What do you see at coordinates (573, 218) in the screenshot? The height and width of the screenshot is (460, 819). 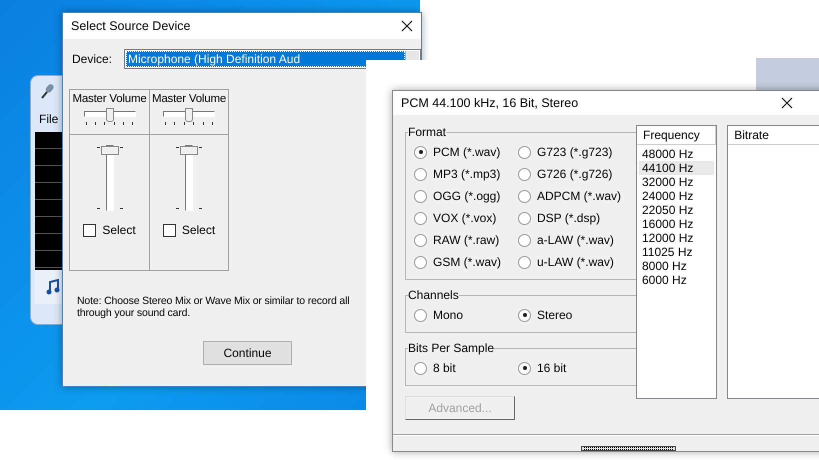 I see `radio-button: DSP (*.dsp)` at bounding box center [573, 218].